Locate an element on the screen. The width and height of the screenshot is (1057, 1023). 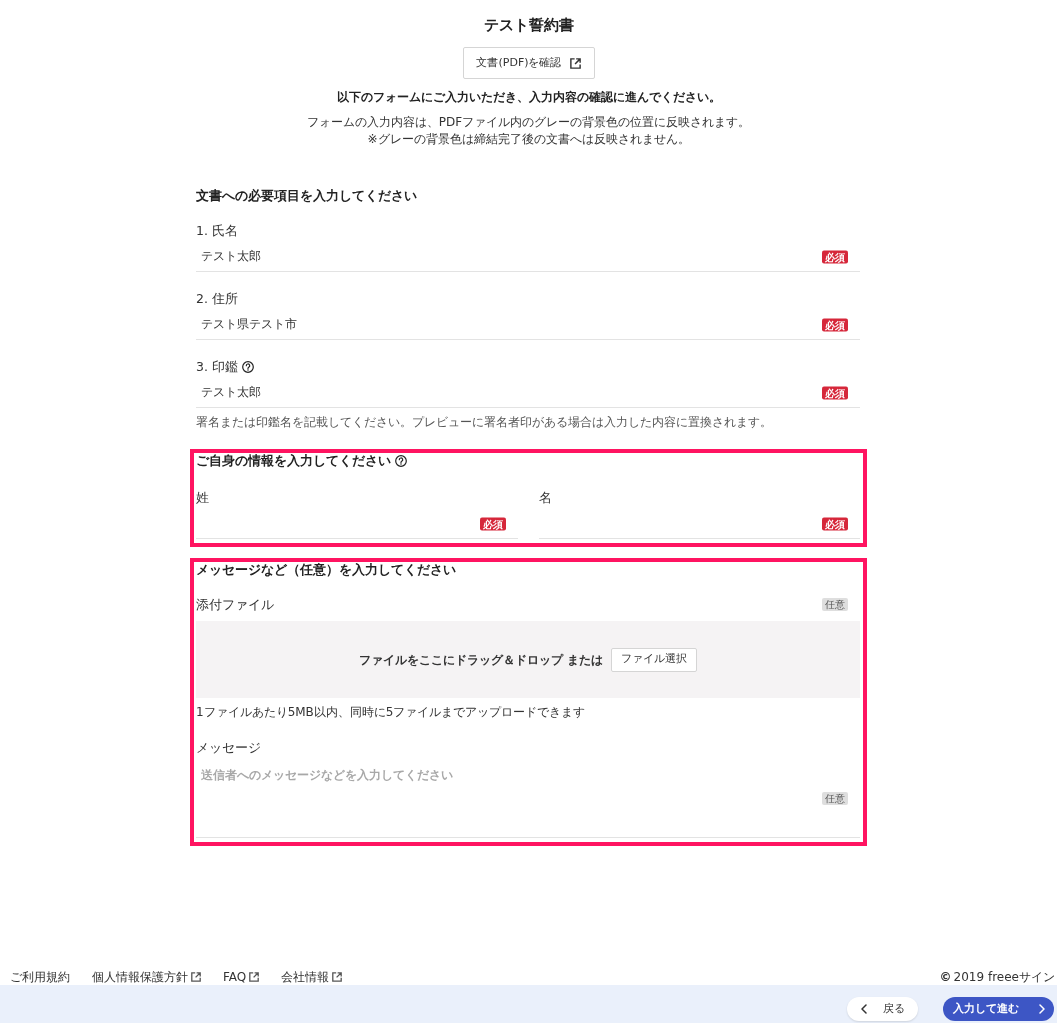
chevron-left-icon is located at coordinates (863, 1009).